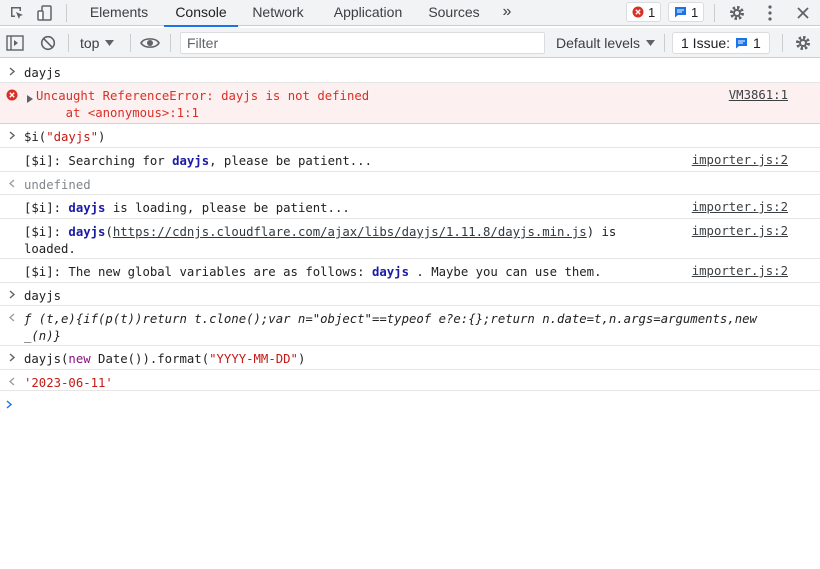 The width and height of the screenshot is (820, 569). Describe the element at coordinates (695, 12) in the screenshot. I see `message-count: 1` at that location.